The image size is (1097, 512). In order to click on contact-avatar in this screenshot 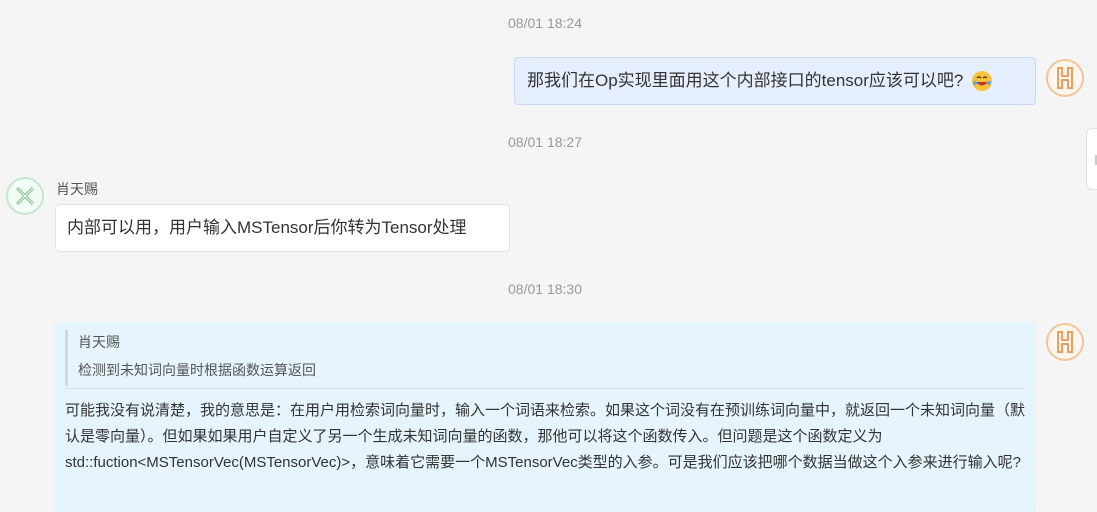, I will do `click(25, 196)`.